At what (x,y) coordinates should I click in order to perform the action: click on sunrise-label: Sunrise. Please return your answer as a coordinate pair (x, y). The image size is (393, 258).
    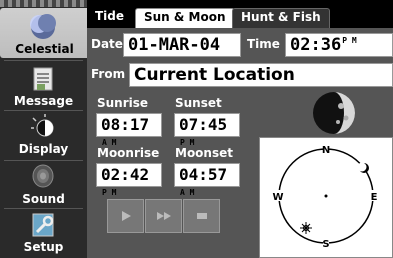
    Looking at the image, I should click on (123, 103).